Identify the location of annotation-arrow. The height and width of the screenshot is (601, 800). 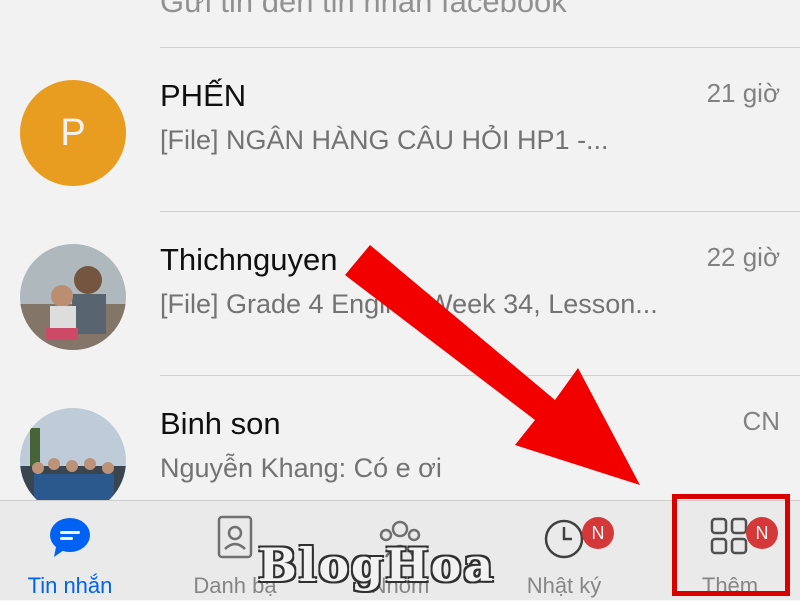
(492, 365).